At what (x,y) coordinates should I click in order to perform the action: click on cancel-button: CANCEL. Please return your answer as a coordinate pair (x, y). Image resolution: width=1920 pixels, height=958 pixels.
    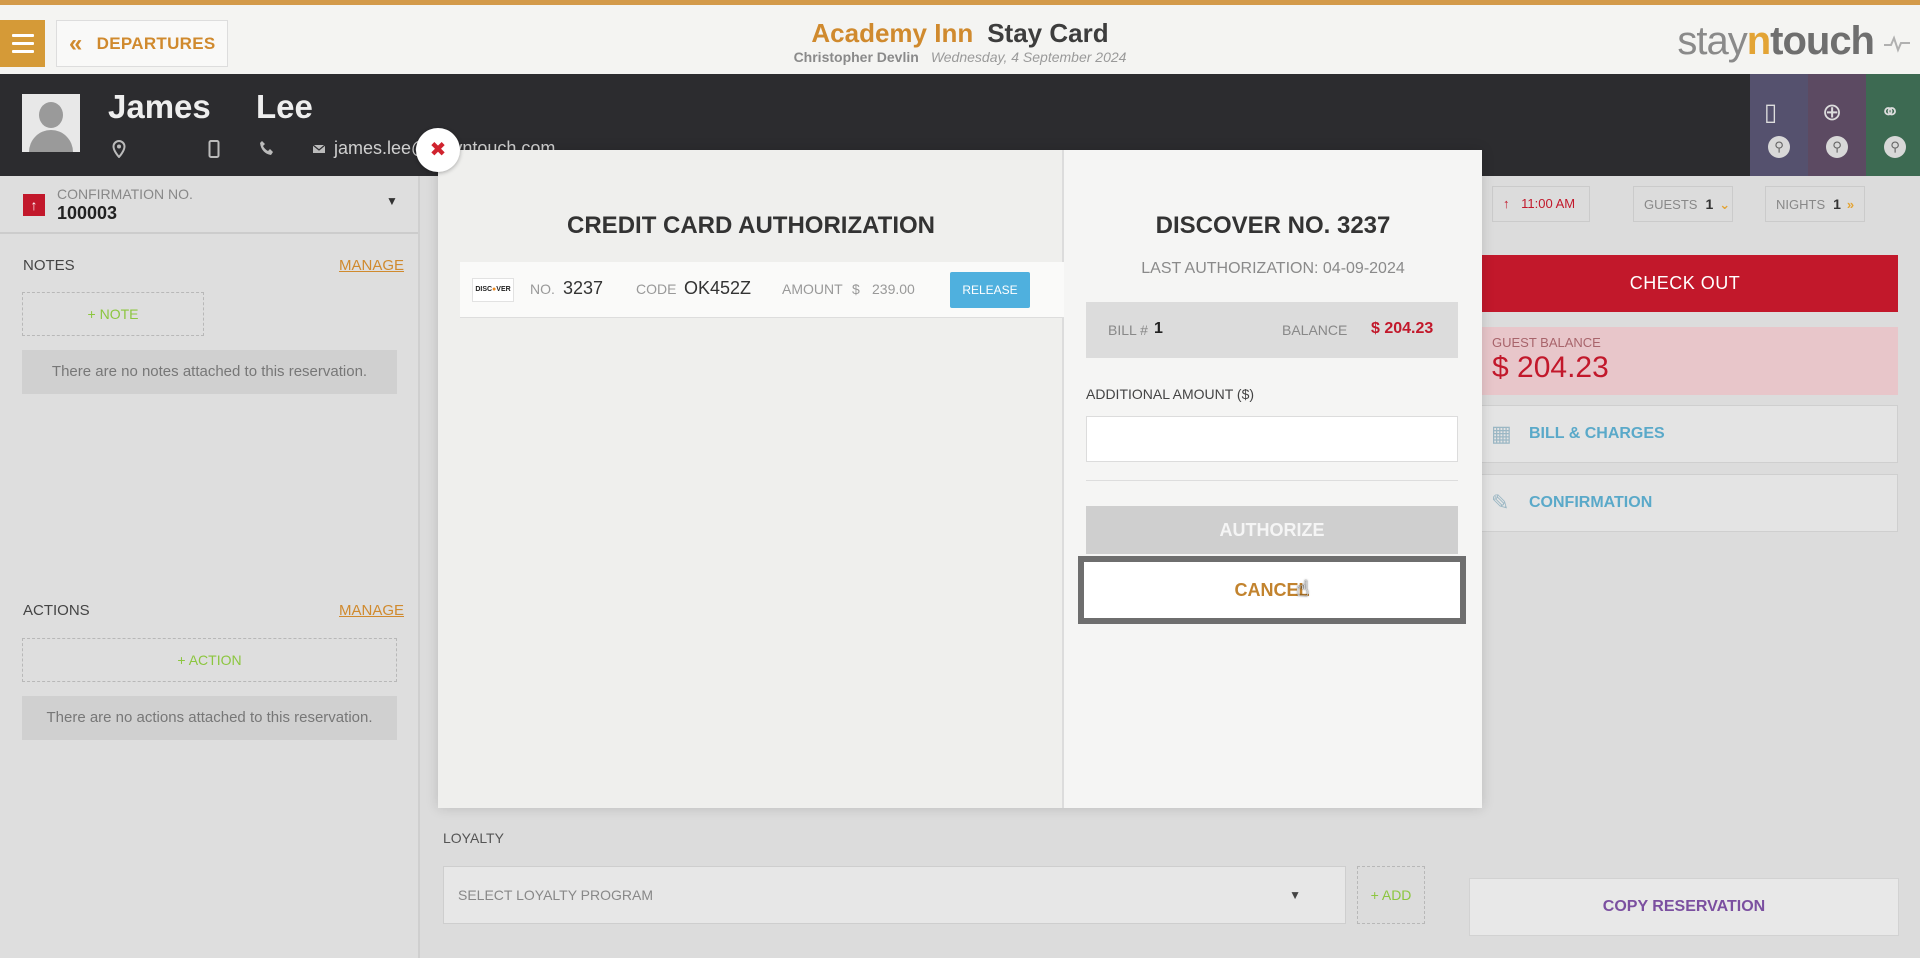
    Looking at the image, I should click on (1272, 590).